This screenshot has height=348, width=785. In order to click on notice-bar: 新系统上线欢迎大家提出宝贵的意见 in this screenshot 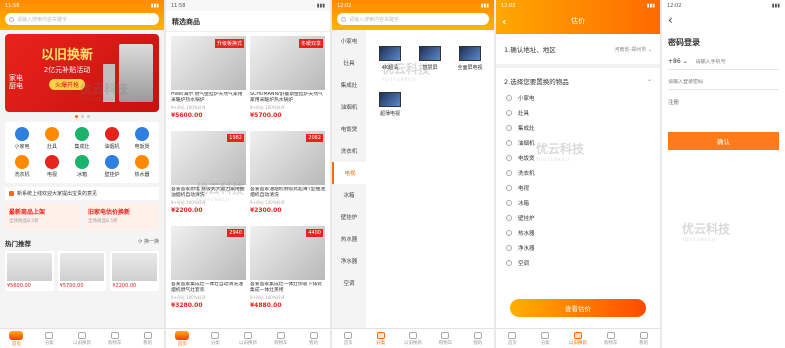, I will do `click(82, 193)`.